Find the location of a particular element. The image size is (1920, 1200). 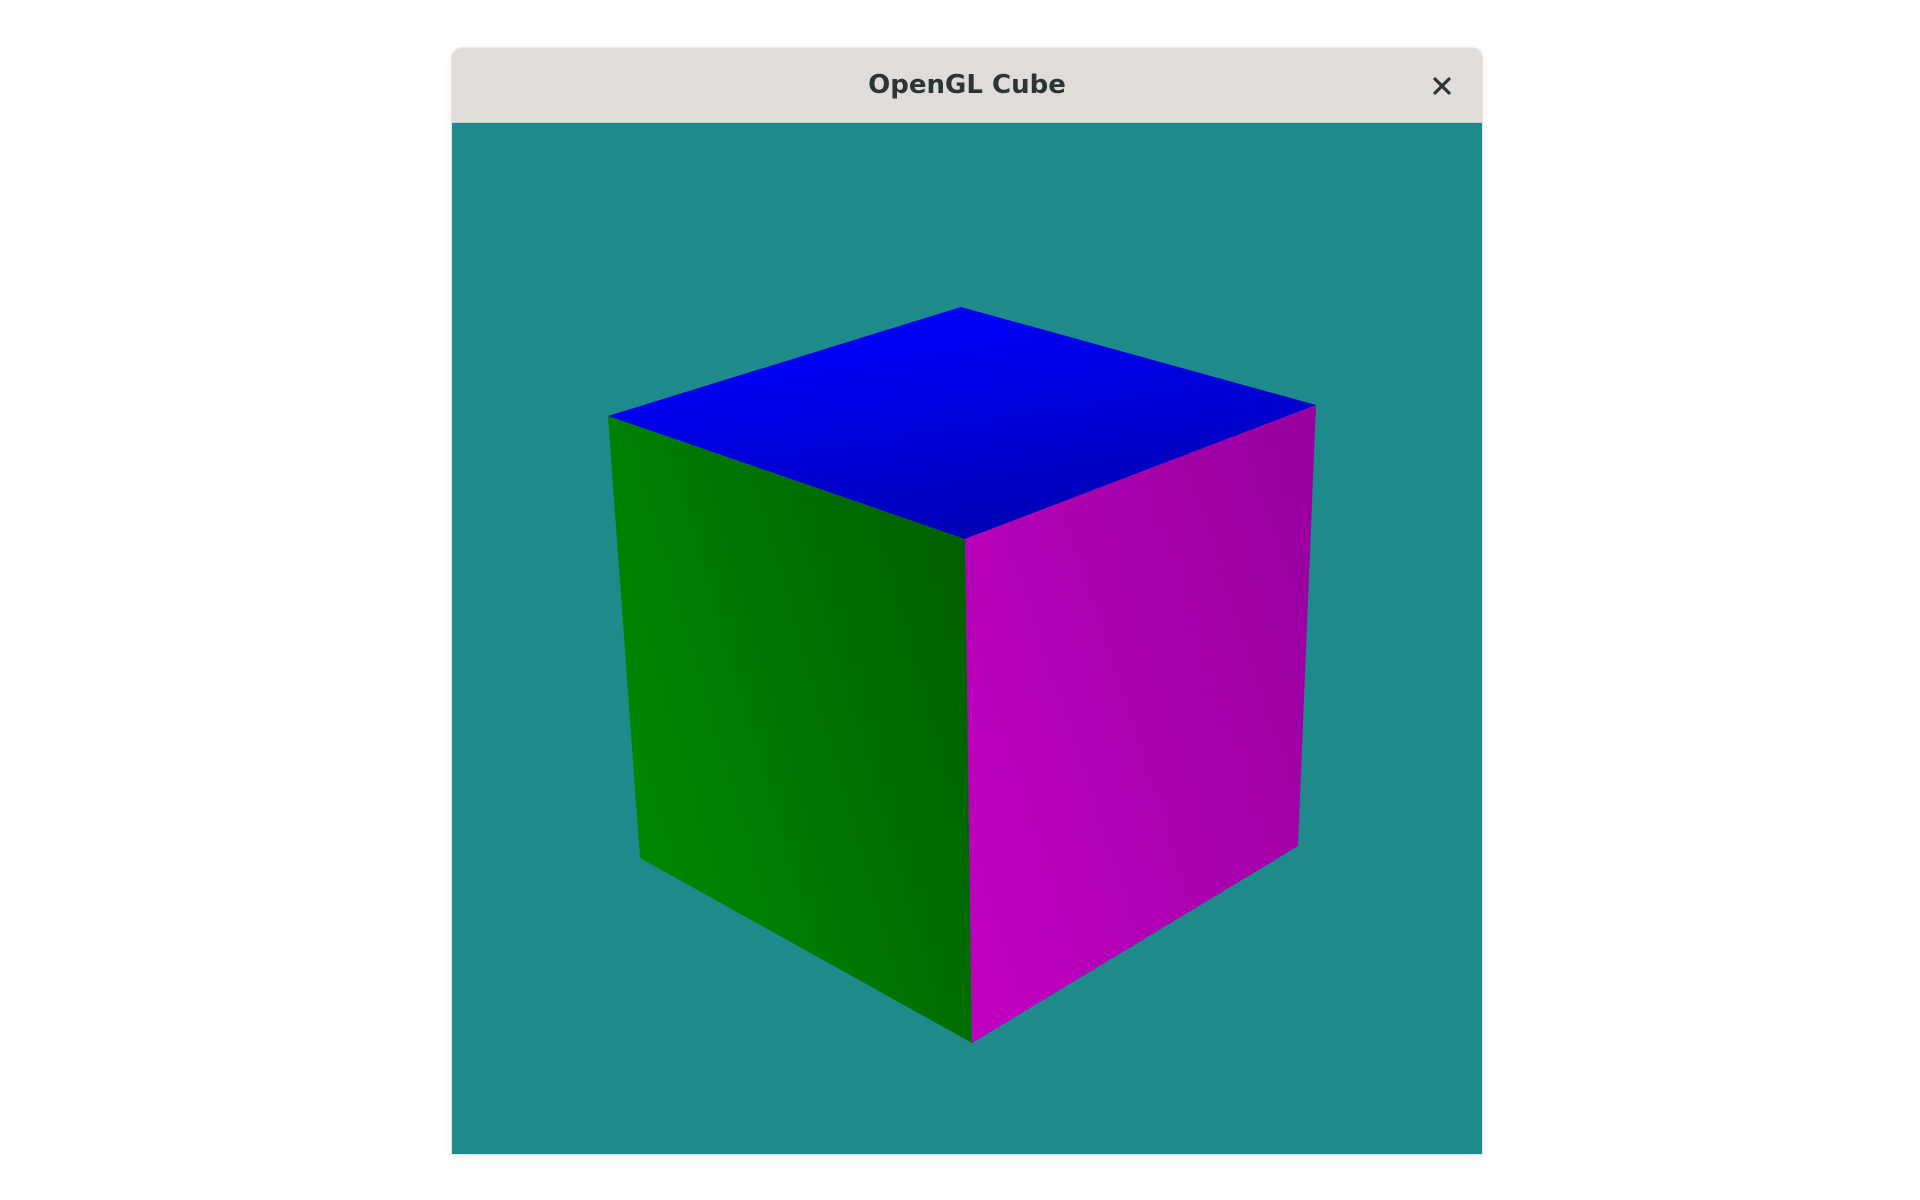

window-title: OpenGL Cube is located at coordinates (967, 85).